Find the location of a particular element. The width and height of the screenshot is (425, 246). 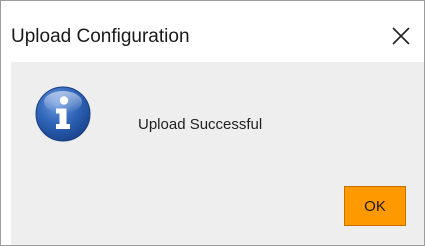

info-icon is located at coordinates (63, 114).